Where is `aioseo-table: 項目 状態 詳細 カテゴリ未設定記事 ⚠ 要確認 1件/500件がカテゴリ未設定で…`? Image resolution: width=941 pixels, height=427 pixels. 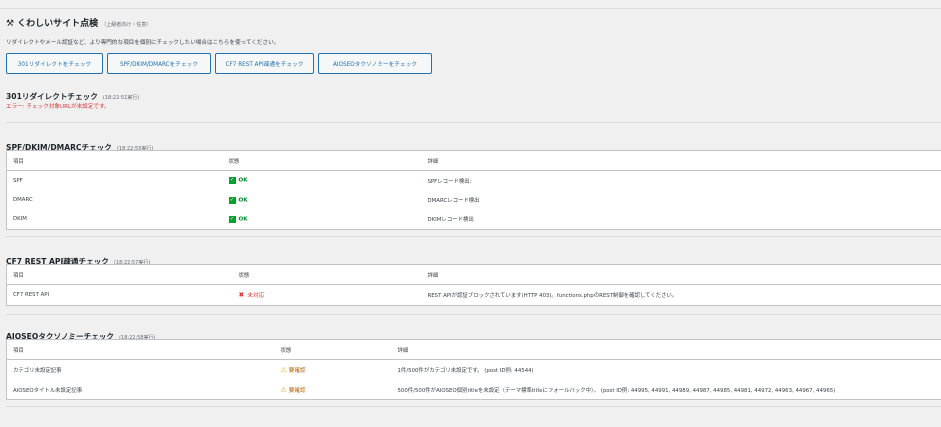 aioseo-table: 項目 状態 詳細 カテゴリ未設定記事 ⚠ 要確認 1件/500件がカテゴリ未設定で… is located at coordinates (473, 369).